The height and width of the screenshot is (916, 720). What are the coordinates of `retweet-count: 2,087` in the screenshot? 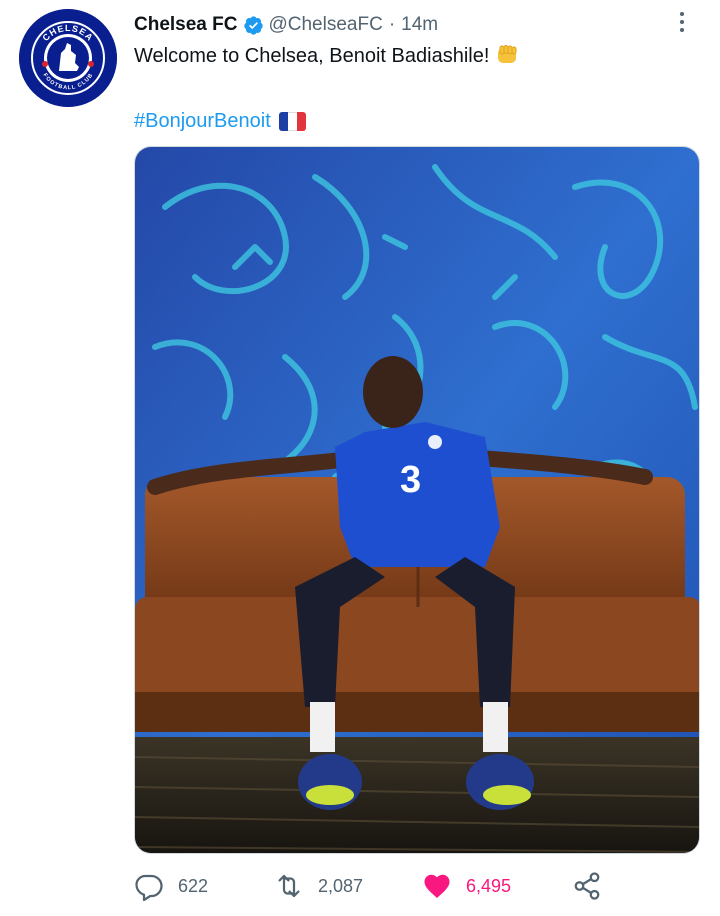 It's located at (341, 885).